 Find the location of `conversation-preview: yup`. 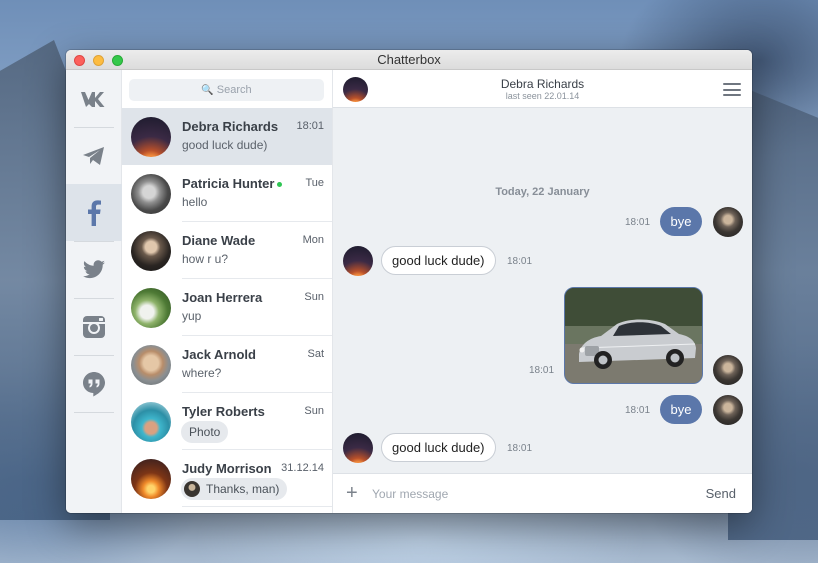

conversation-preview: yup is located at coordinates (192, 316).